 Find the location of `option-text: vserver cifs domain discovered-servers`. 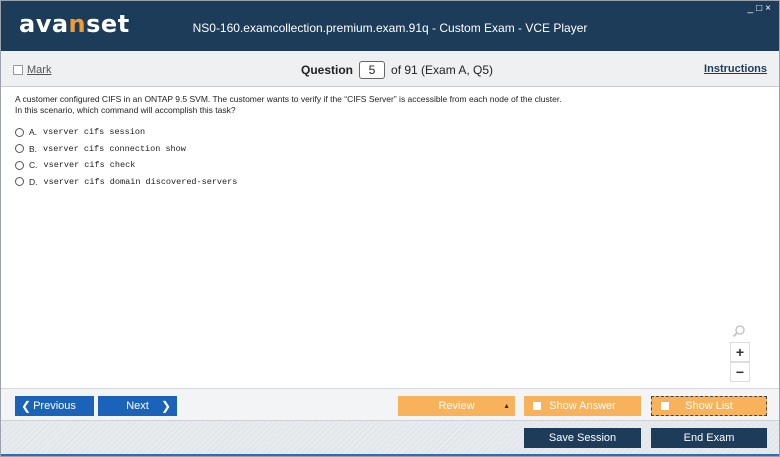

option-text: vserver cifs domain discovered-servers is located at coordinates (140, 181).